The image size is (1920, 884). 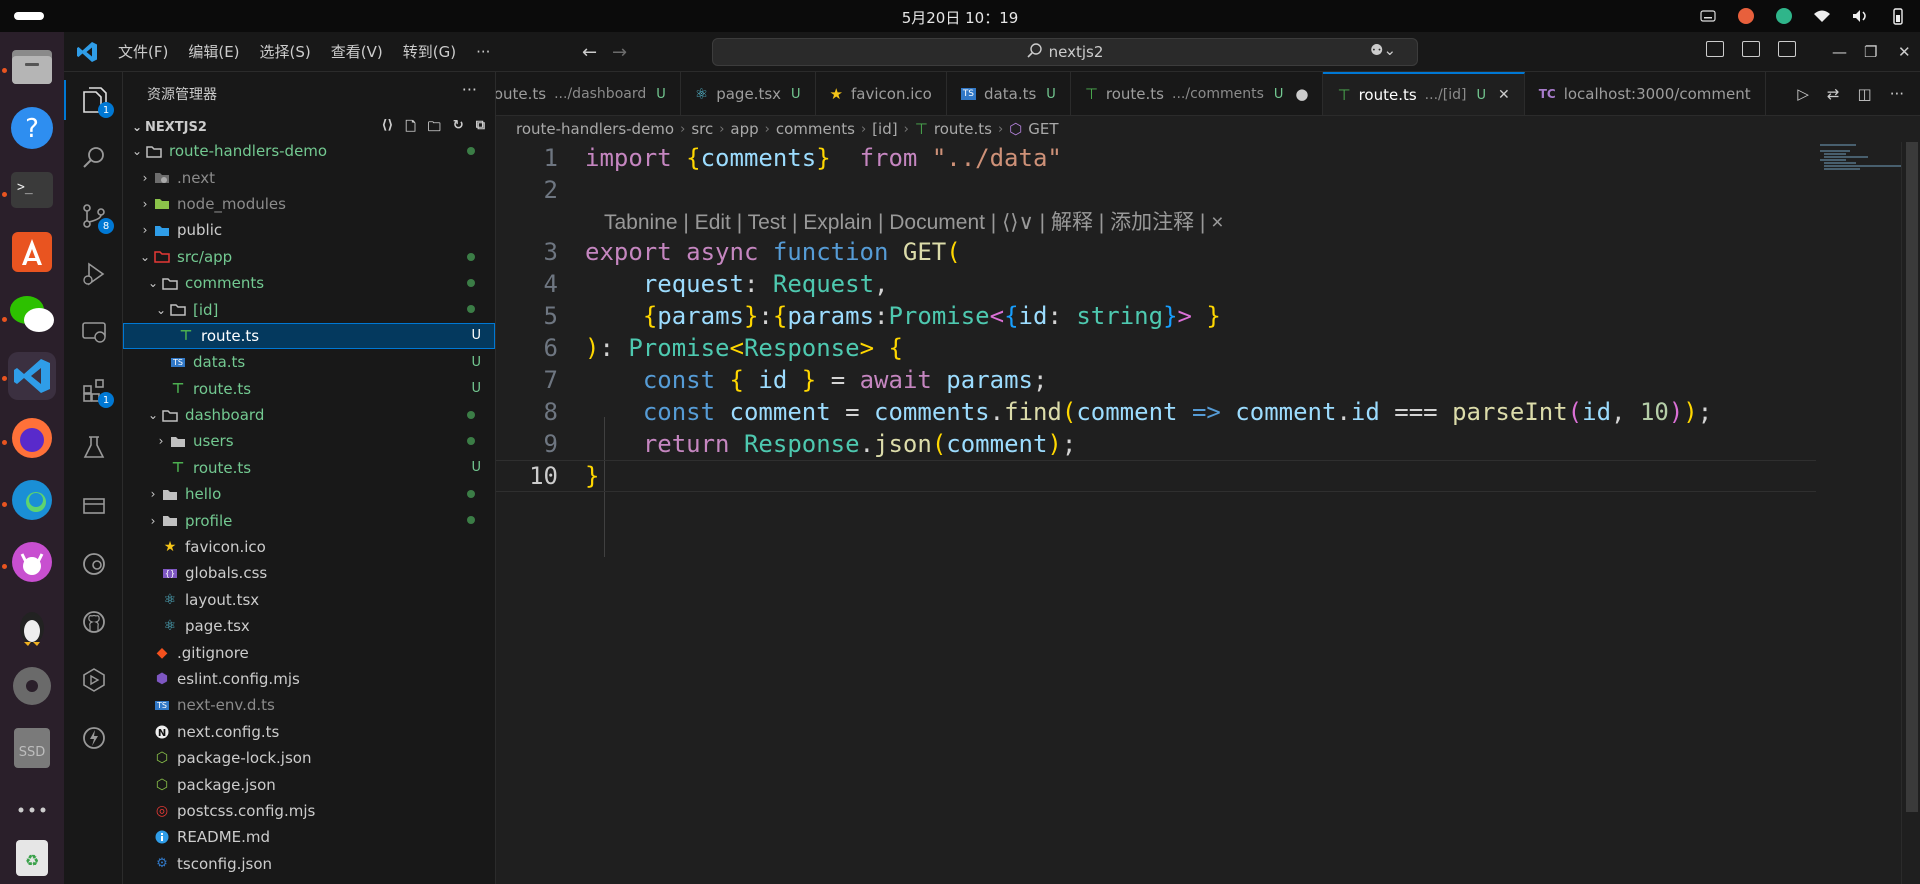 What do you see at coordinates (309, 204) in the screenshot?
I see `folder-row: › node_modules` at bounding box center [309, 204].